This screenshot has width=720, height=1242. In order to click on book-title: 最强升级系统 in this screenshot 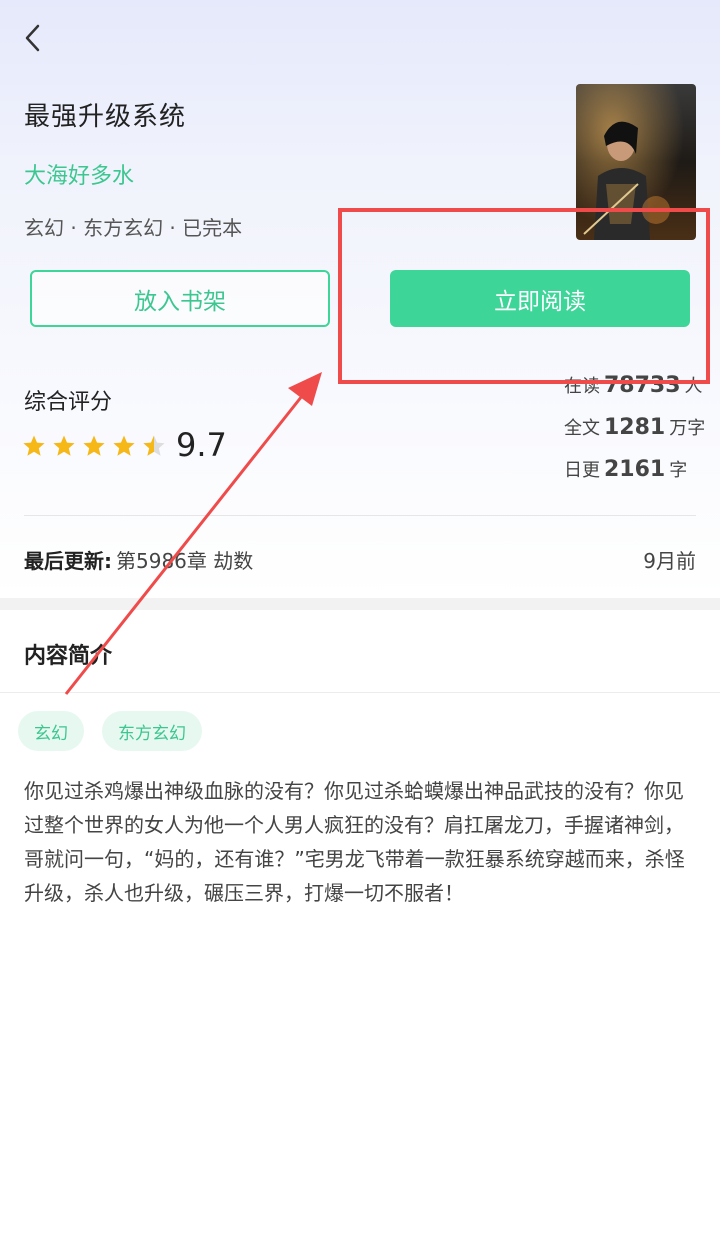, I will do `click(105, 117)`.